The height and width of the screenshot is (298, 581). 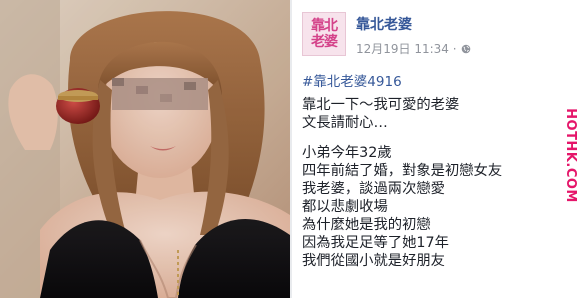 What do you see at coordinates (402, 171) in the screenshot?
I see `post-line: 四年前結了婚，對象是初戀女友` at bounding box center [402, 171].